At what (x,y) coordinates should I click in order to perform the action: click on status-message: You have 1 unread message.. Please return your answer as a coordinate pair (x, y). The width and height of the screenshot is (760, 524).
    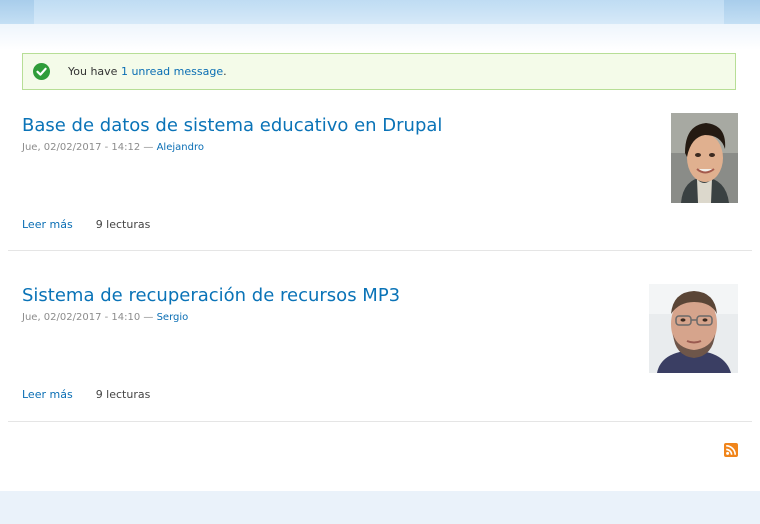
    Looking at the image, I should click on (379, 71).